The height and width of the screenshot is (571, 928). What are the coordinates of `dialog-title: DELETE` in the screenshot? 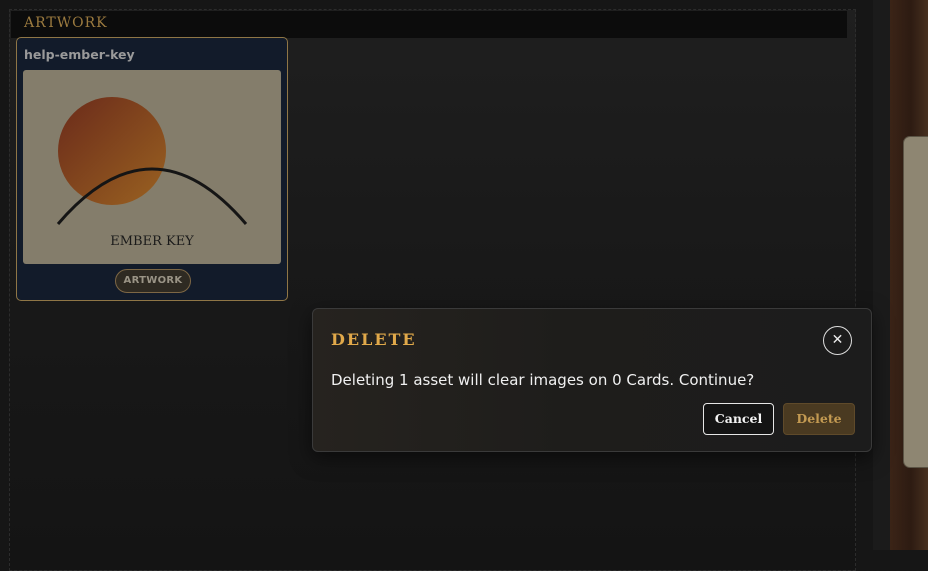 It's located at (374, 339).